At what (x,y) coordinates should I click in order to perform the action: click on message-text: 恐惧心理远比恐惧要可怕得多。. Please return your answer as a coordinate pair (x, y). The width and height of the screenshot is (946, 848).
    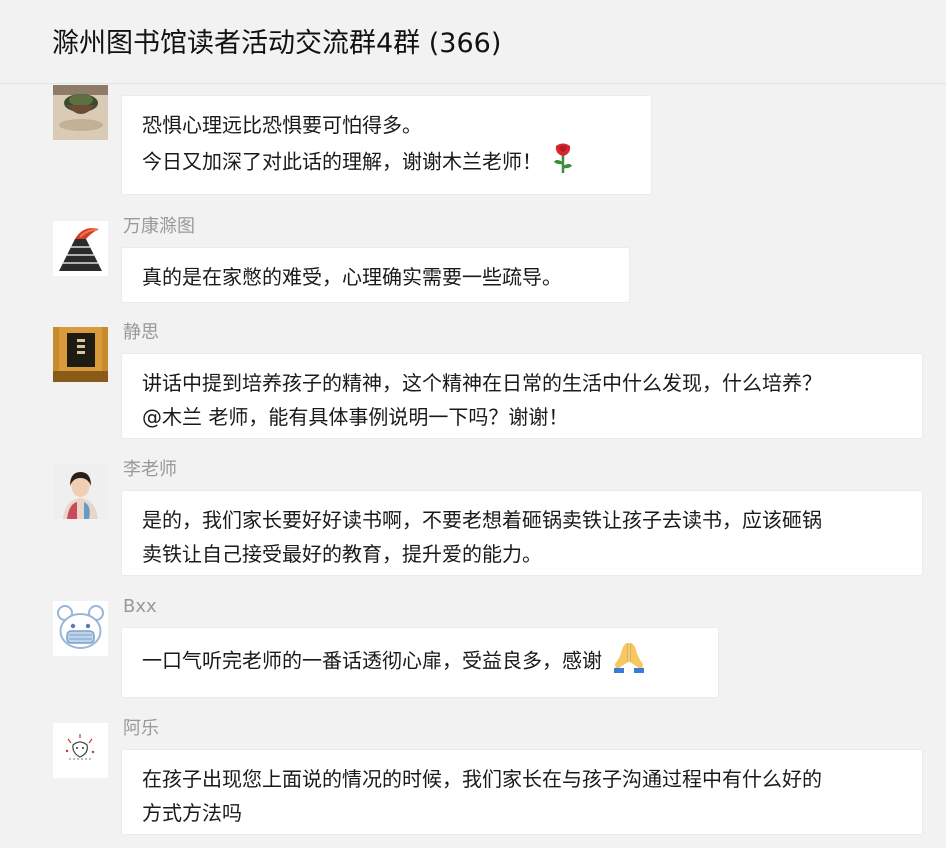
    Looking at the image, I should click on (282, 125).